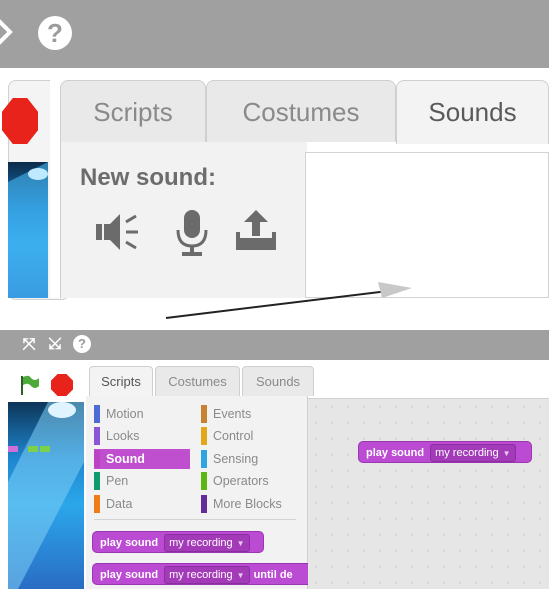  I want to click on stage-spotlight-graphic-small, so click(46, 495).